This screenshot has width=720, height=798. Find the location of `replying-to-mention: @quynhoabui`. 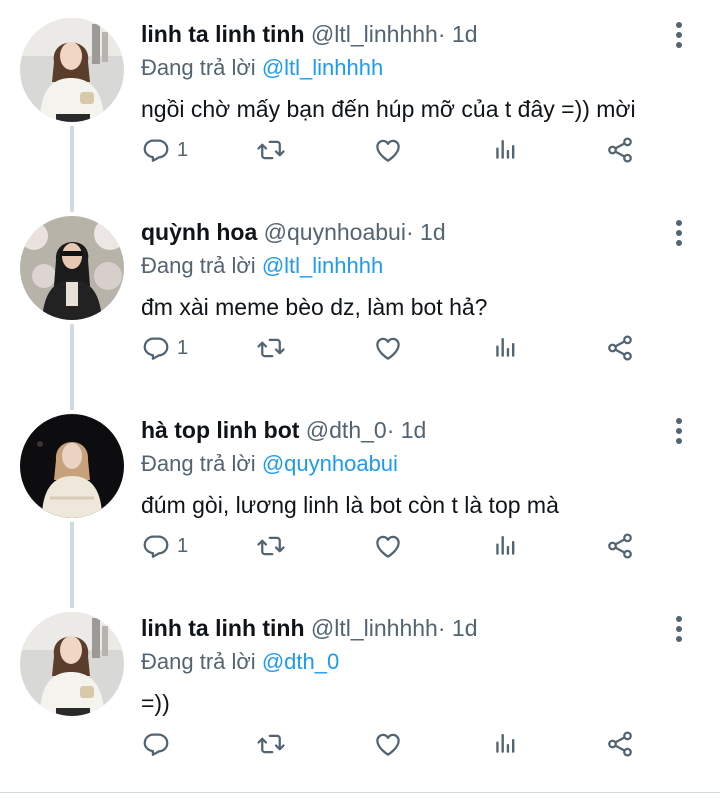

replying-to-mention: @quynhoabui is located at coordinates (330, 463).